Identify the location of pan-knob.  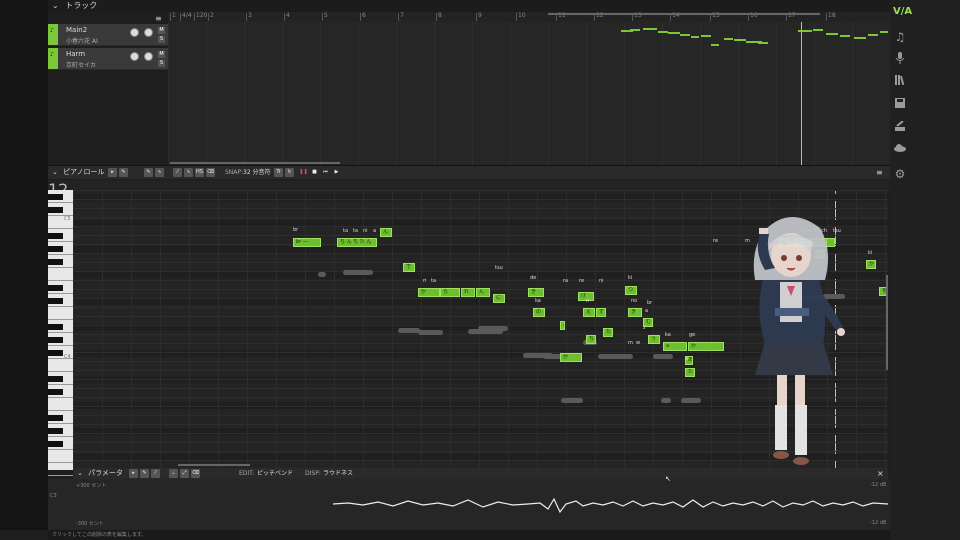
(148, 56).